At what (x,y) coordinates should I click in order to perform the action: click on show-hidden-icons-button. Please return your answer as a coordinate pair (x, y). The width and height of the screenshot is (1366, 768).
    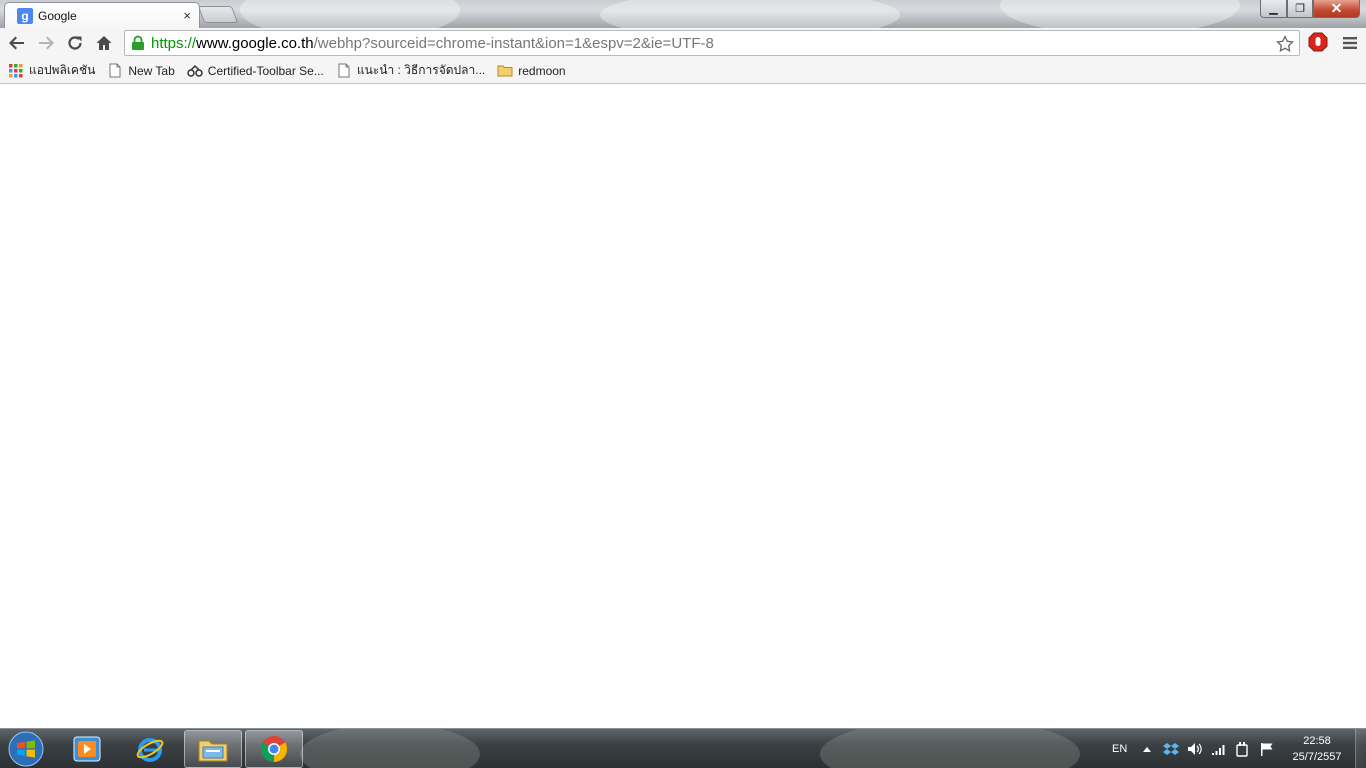
    Looking at the image, I should click on (1147, 748).